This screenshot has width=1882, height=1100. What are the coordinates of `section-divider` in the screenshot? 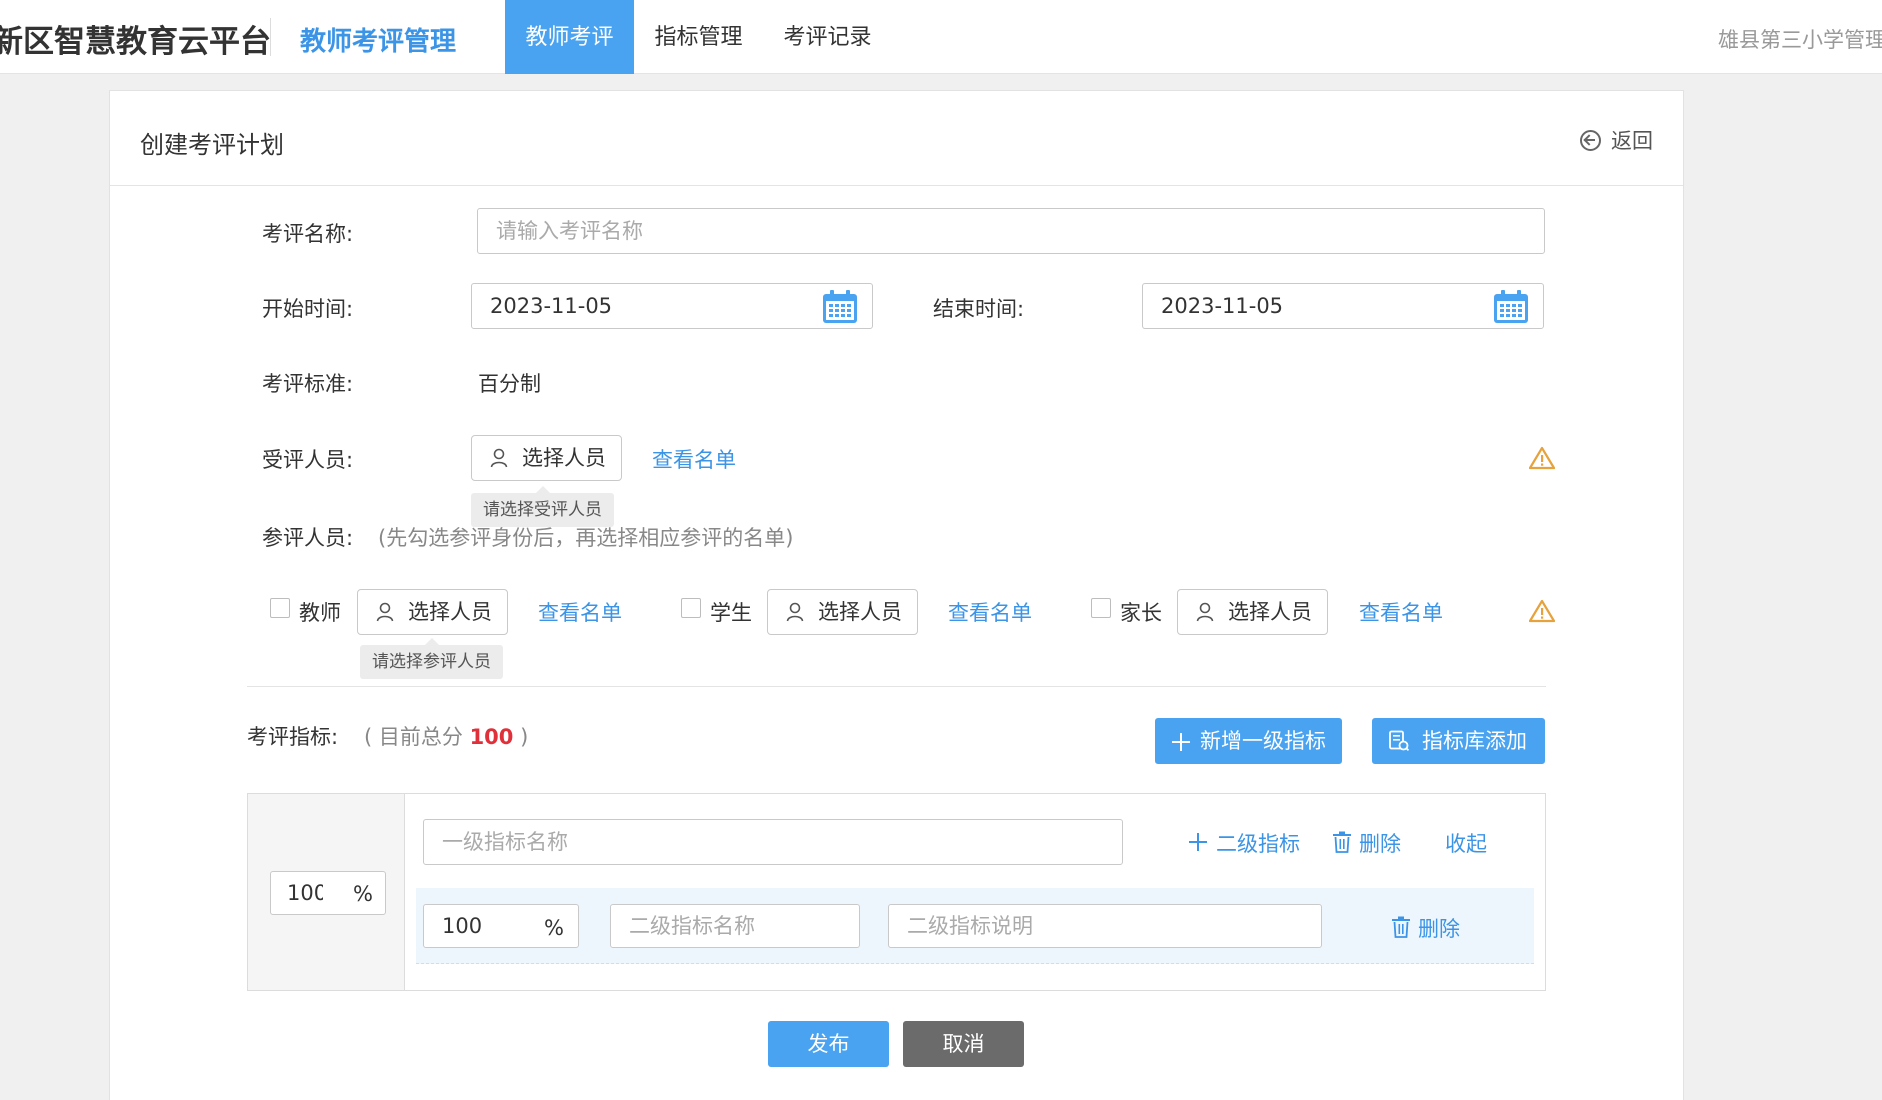 It's located at (896, 686).